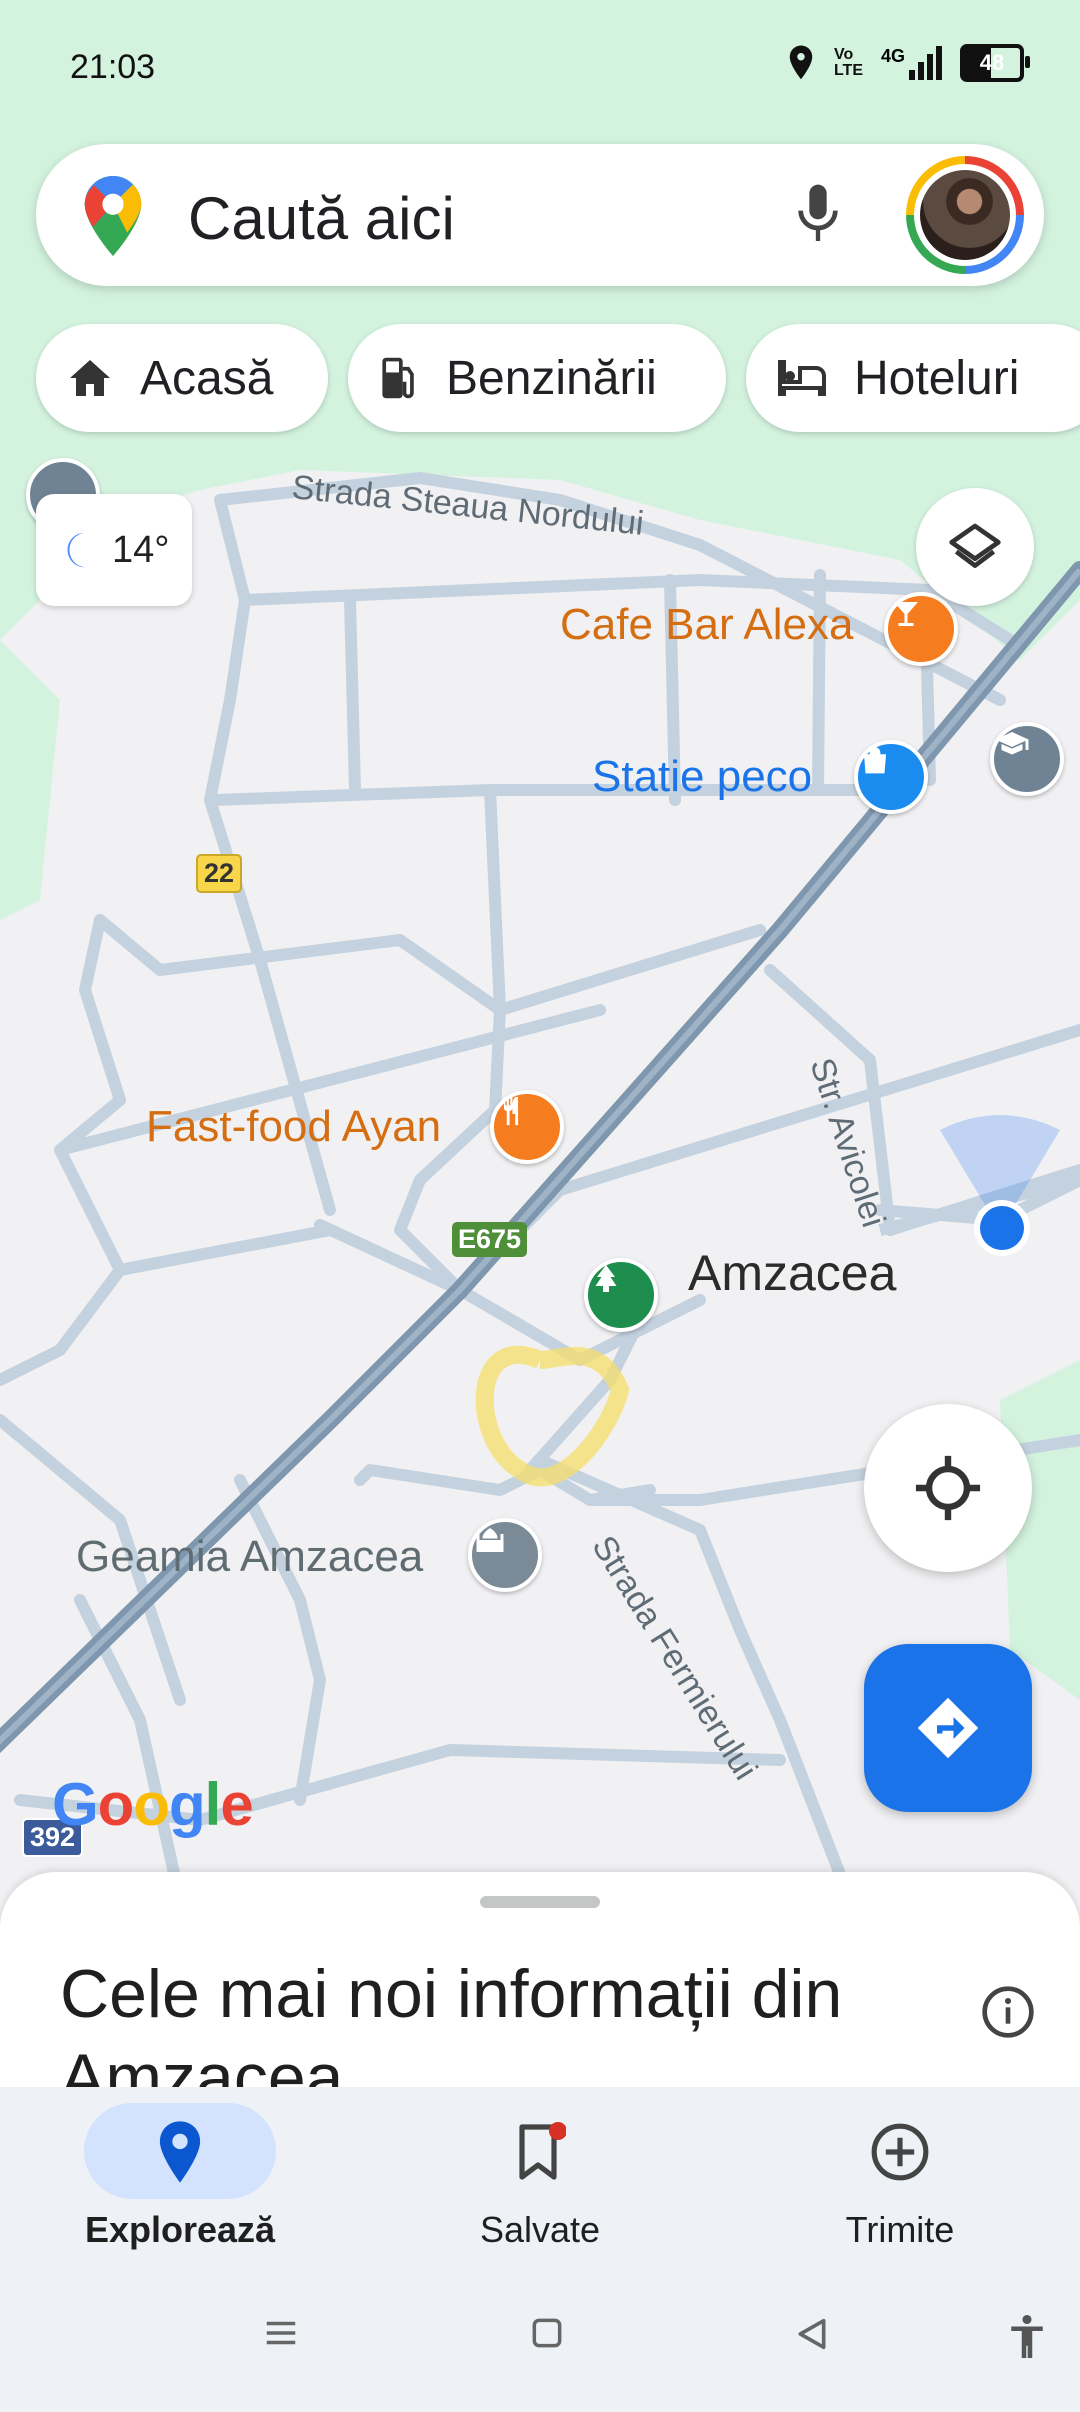 The width and height of the screenshot is (1080, 2412). Describe the element at coordinates (547, 2333) in the screenshot. I see `home-square-icon` at that location.